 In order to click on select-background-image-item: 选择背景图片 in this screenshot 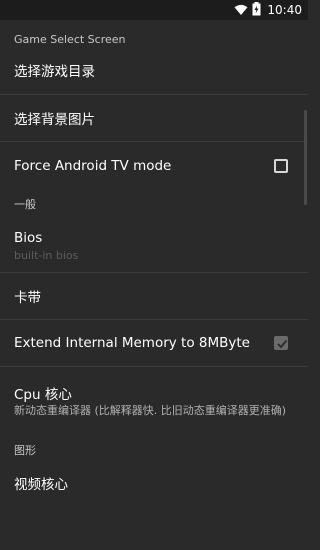, I will do `click(154, 118)`.